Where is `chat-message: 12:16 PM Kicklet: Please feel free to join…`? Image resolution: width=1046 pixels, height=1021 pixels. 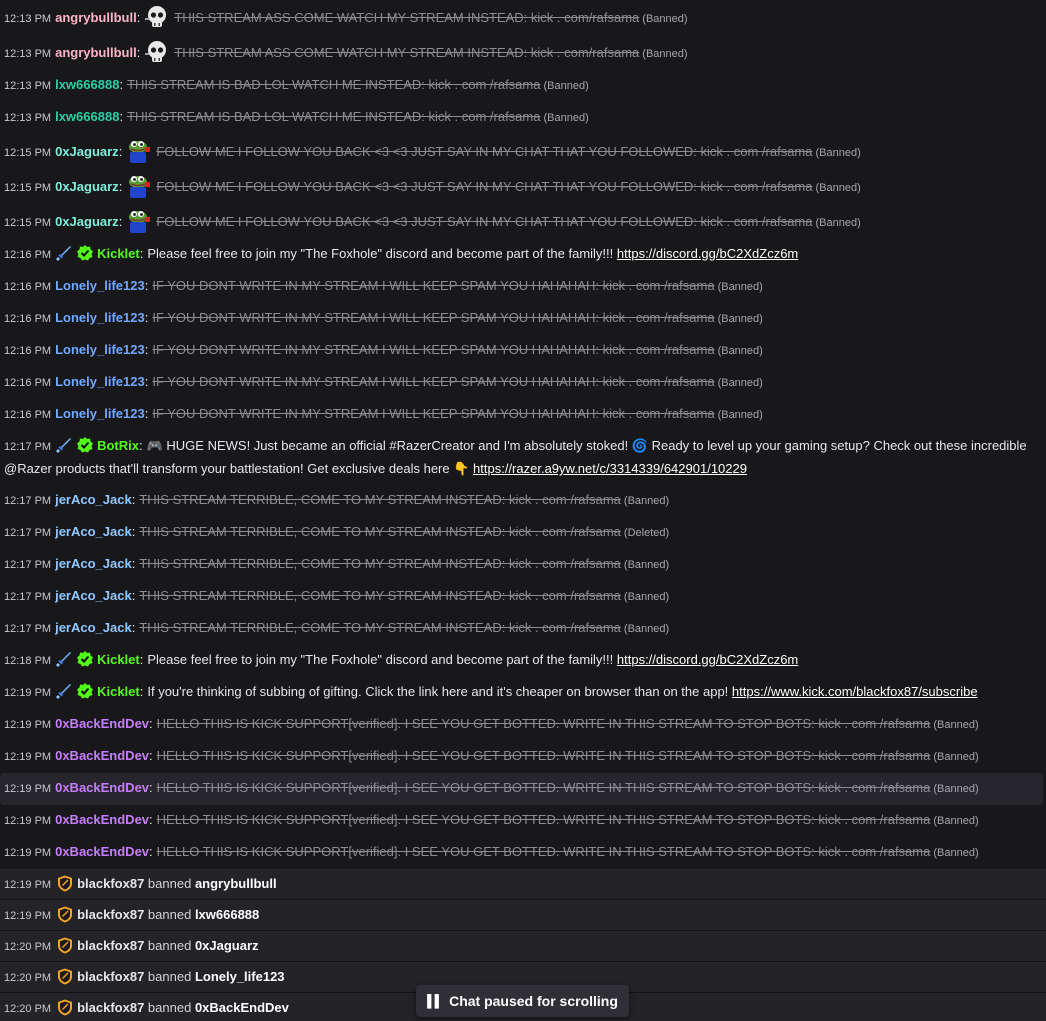
chat-message: 12:16 PM Kicklet: Please feel free to join… is located at coordinates (523, 255).